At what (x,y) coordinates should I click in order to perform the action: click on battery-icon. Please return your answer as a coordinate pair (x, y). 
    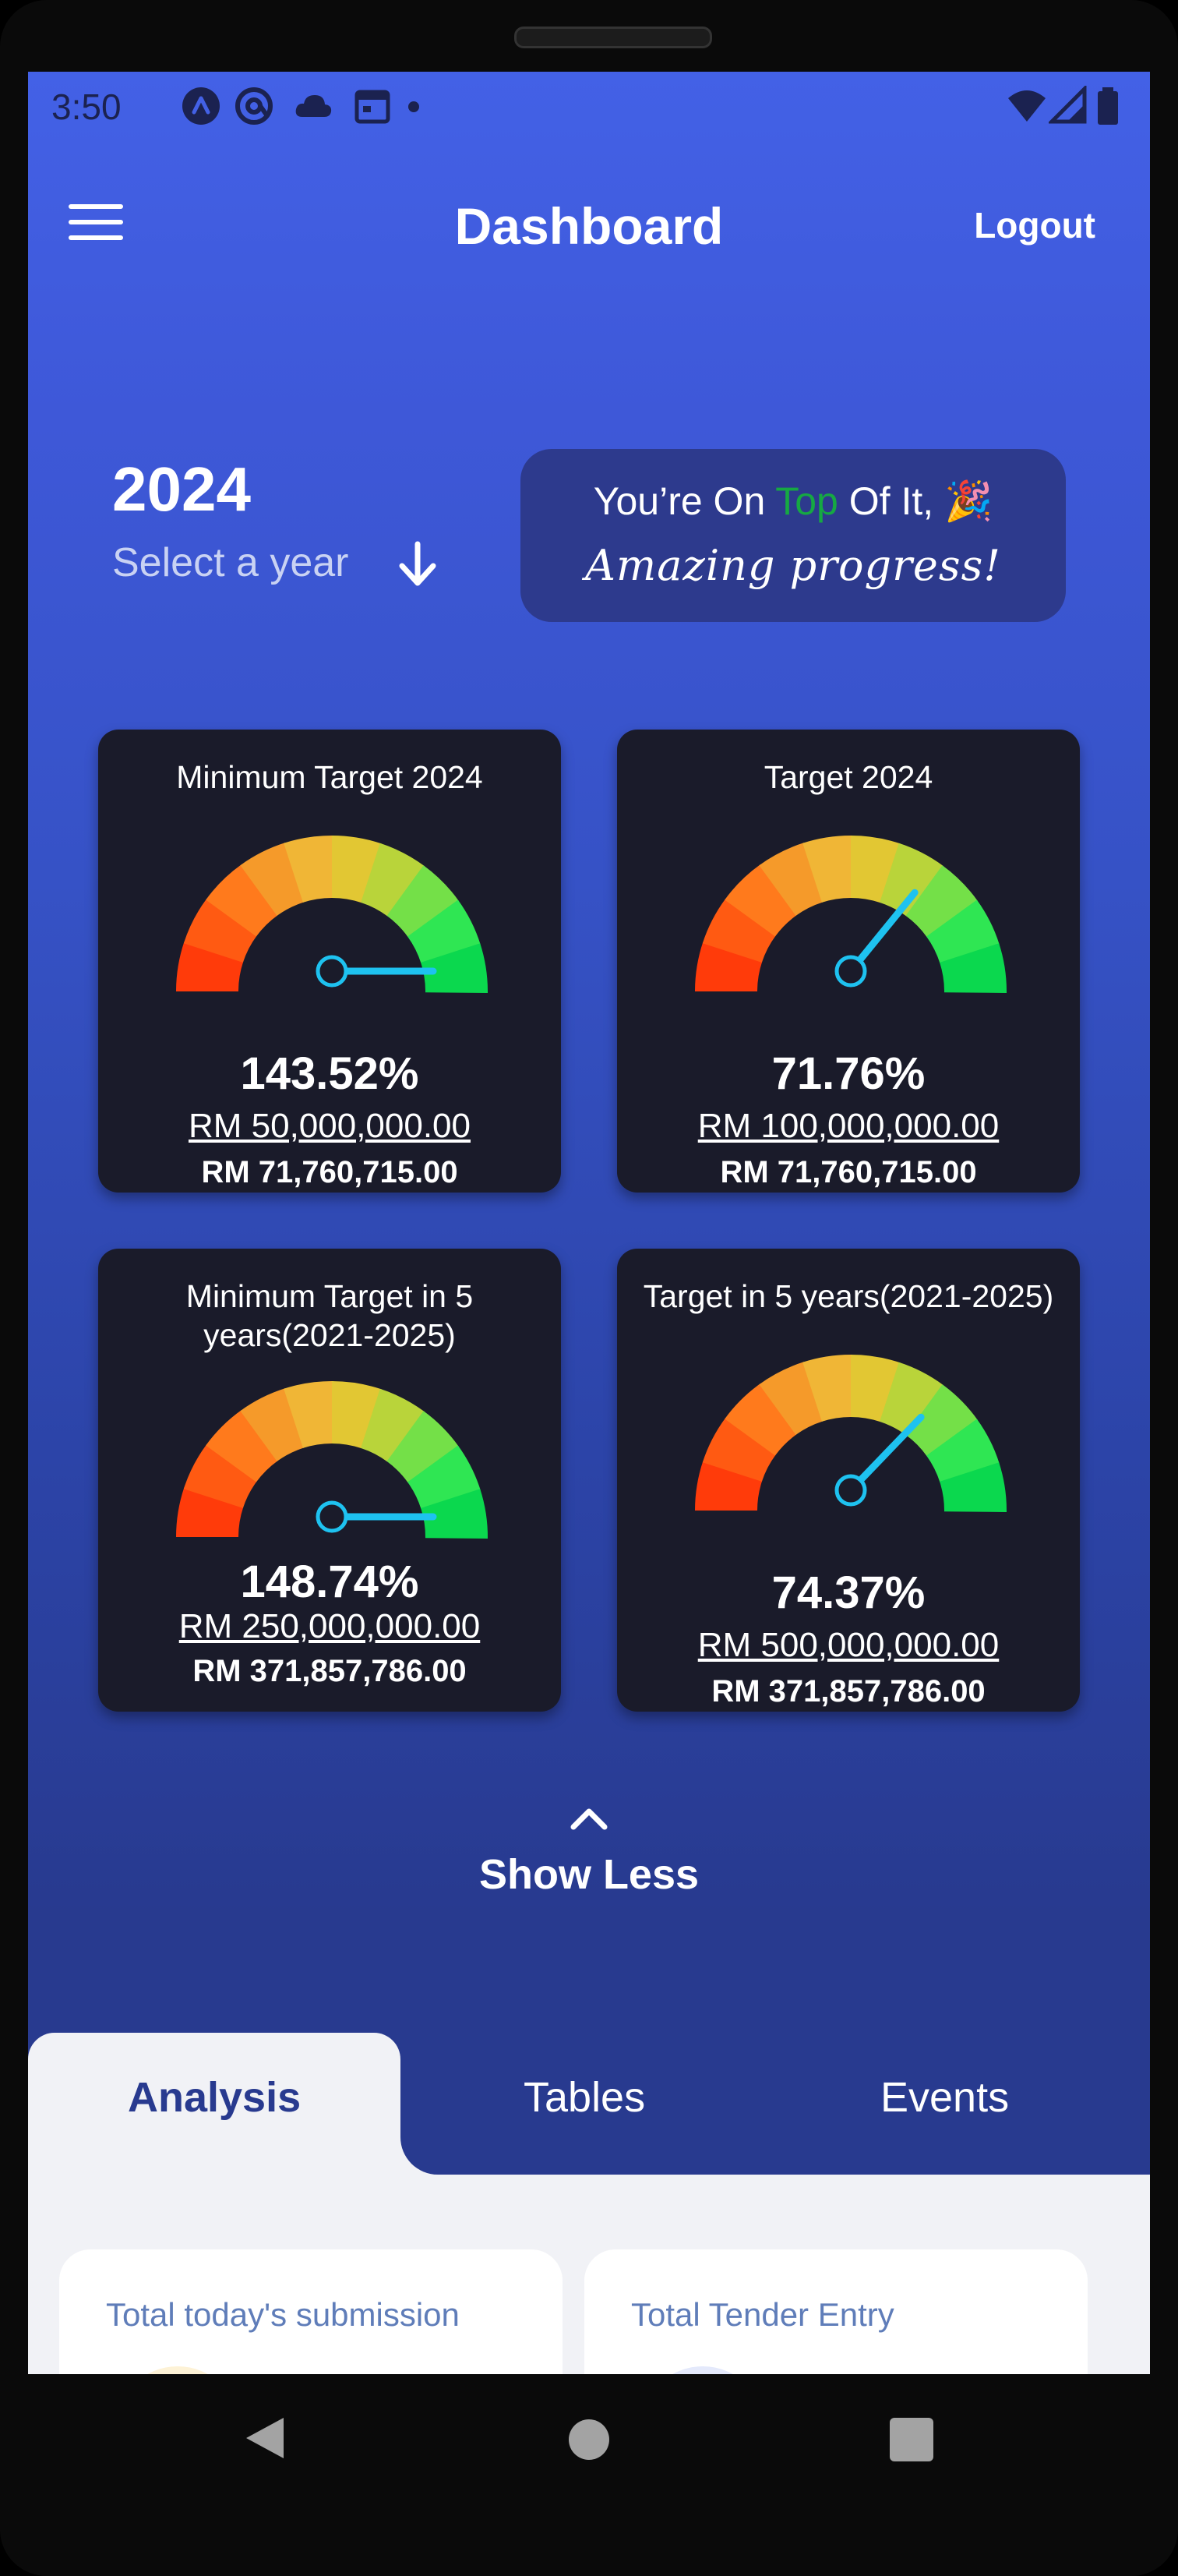
    Looking at the image, I should click on (1108, 106).